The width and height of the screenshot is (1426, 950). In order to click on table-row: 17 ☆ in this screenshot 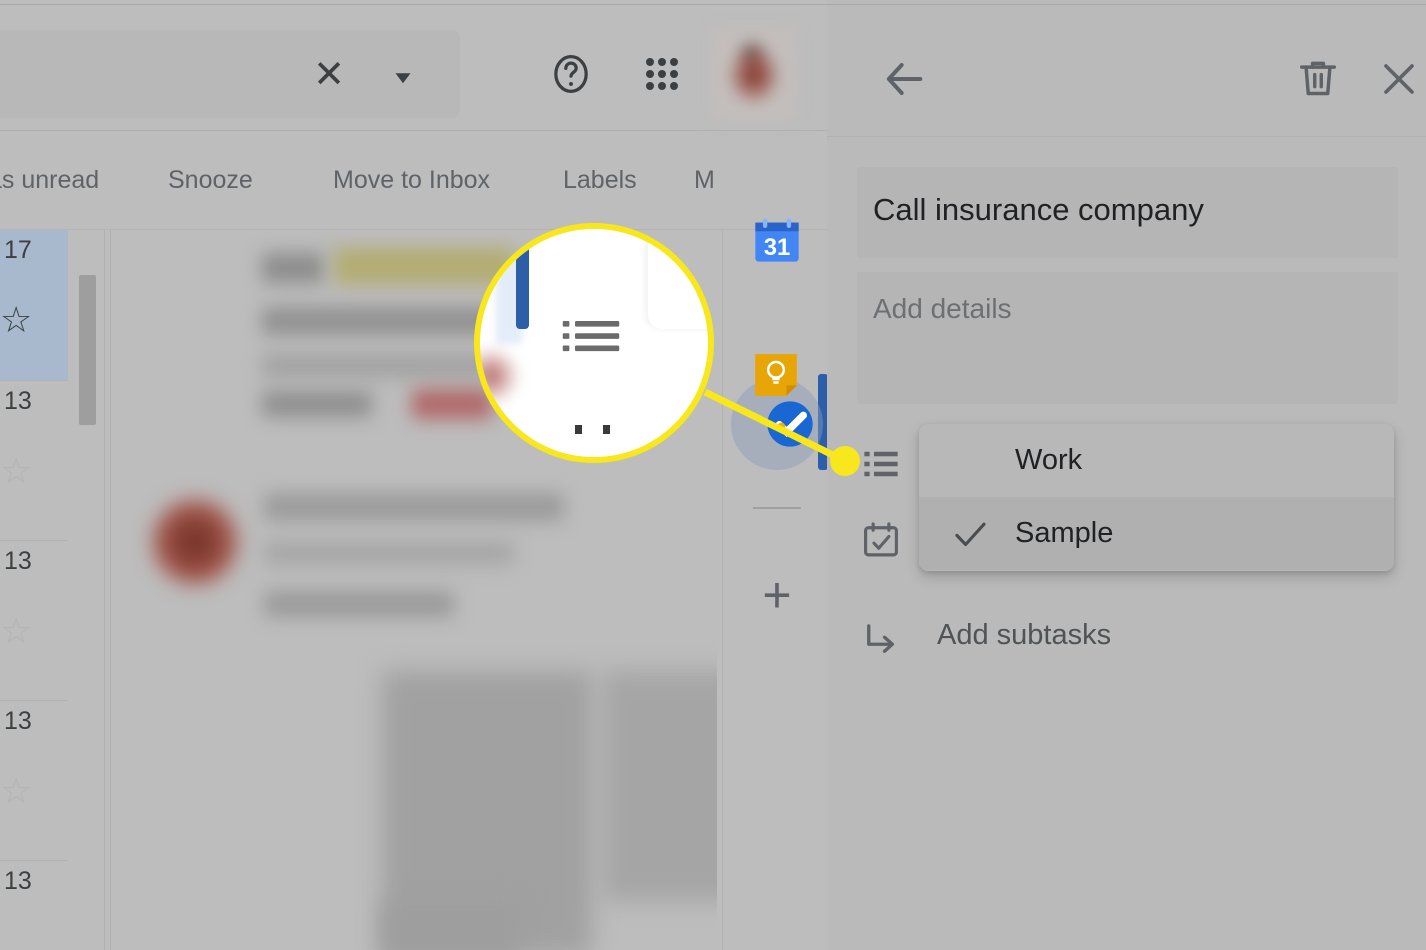, I will do `click(34, 305)`.